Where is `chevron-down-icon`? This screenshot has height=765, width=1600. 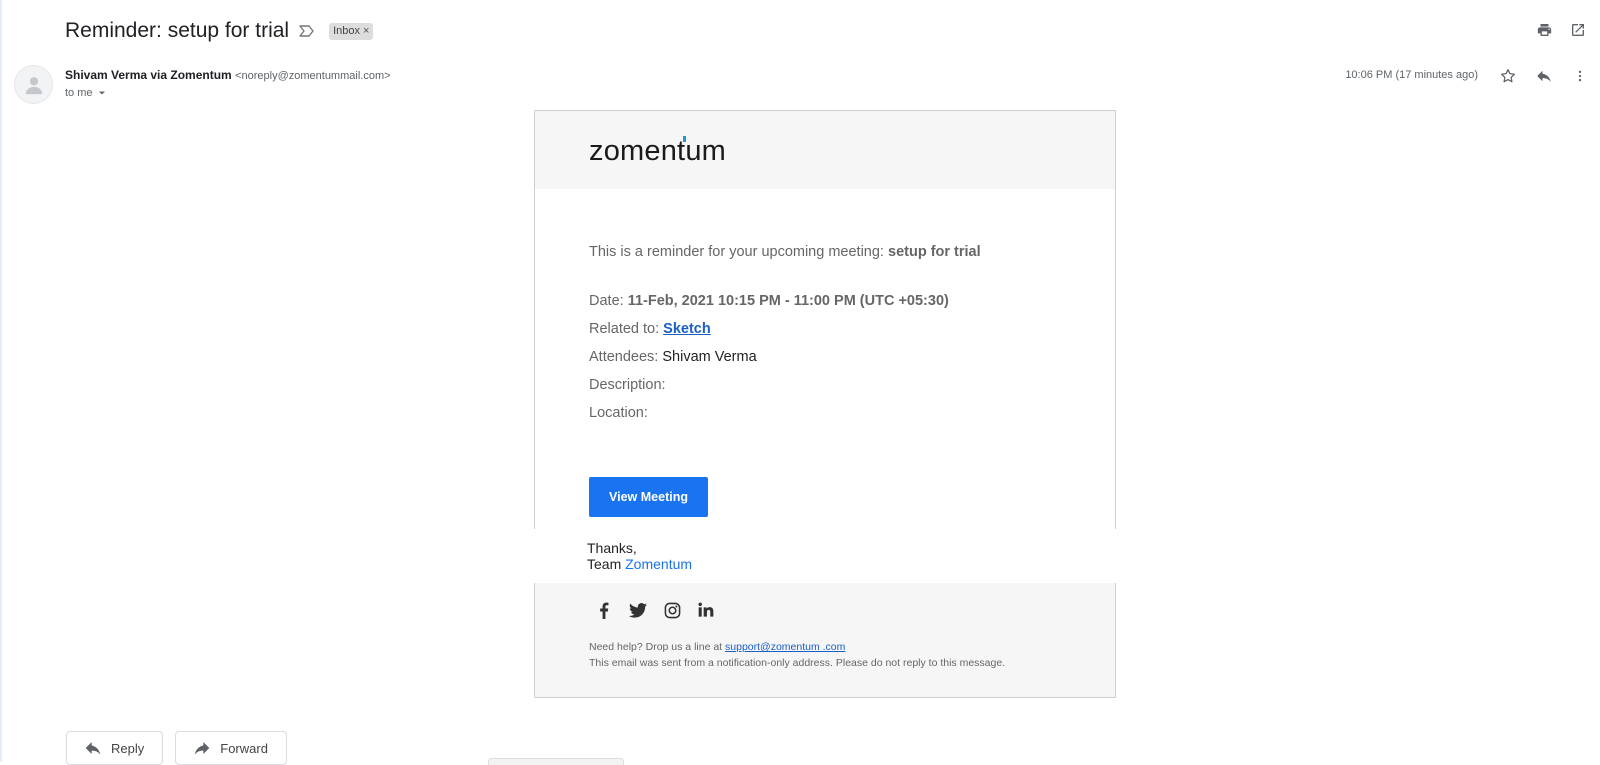 chevron-down-icon is located at coordinates (101, 93).